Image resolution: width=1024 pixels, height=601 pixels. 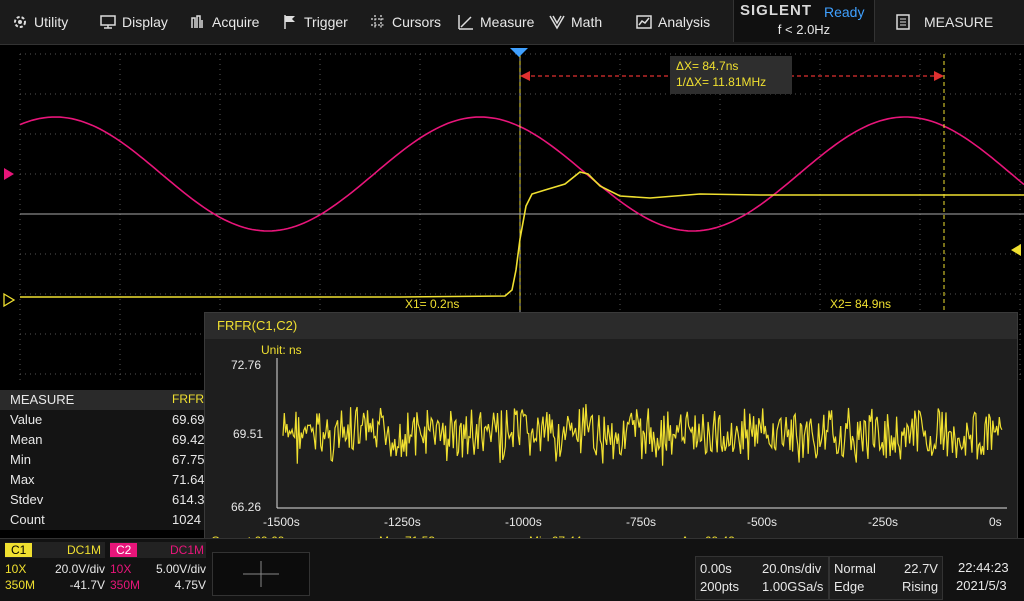 What do you see at coordinates (102, 440) in the screenshot?
I see `measure-row-mean: Mean 69.42` at bounding box center [102, 440].